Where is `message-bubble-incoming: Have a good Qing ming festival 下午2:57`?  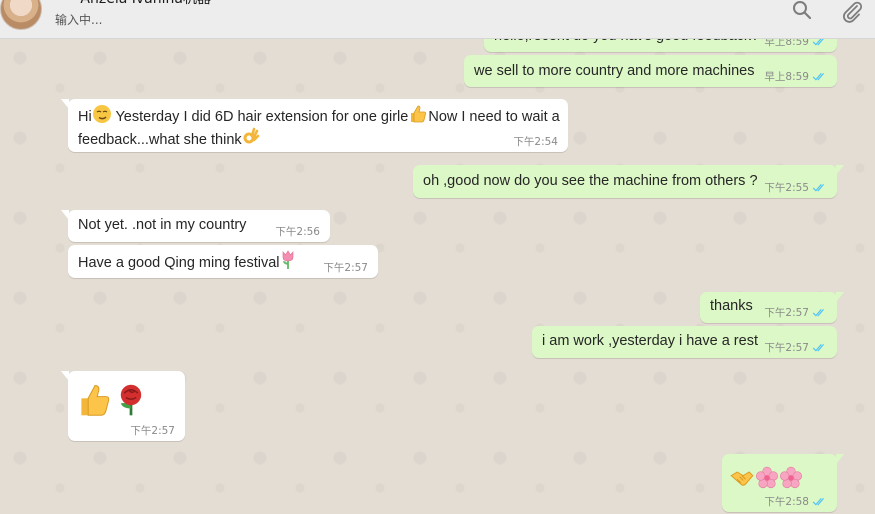 message-bubble-incoming: Have a good Qing ming festival 下午2:57 is located at coordinates (223, 261).